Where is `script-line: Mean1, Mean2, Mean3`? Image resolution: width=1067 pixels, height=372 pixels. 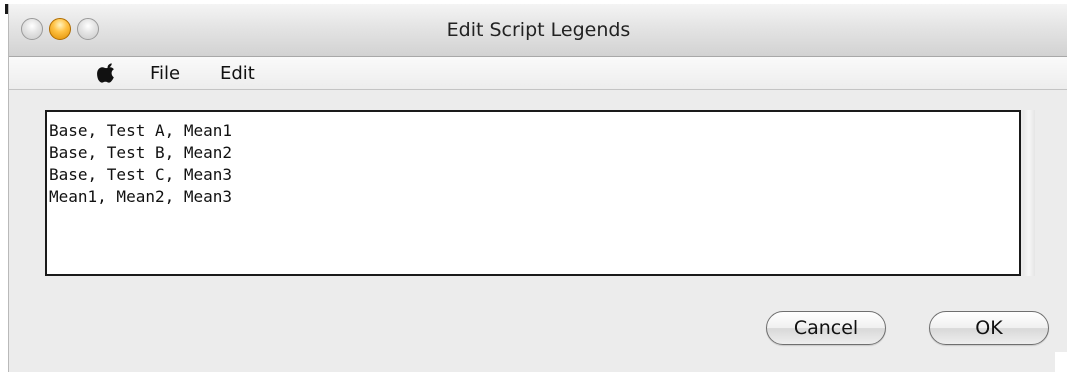 script-line: Mean1, Mean2, Mean3 is located at coordinates (141, 196).